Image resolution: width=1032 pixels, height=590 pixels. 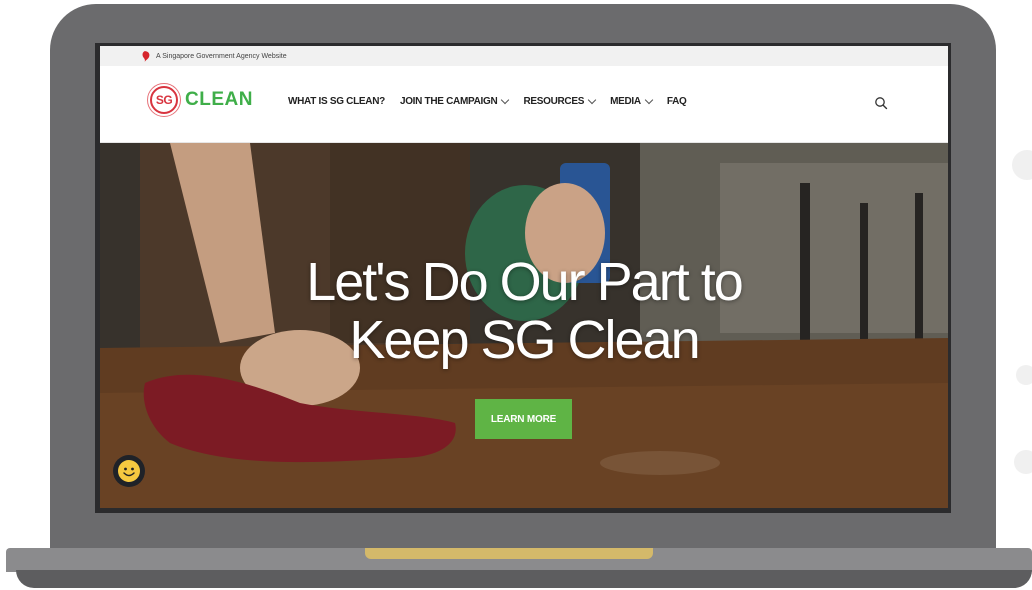 What do you see at coordinates (632, 101) in the screenshot?
I see `nav-item-media: MEDIA` at bounding box center [632, 101].